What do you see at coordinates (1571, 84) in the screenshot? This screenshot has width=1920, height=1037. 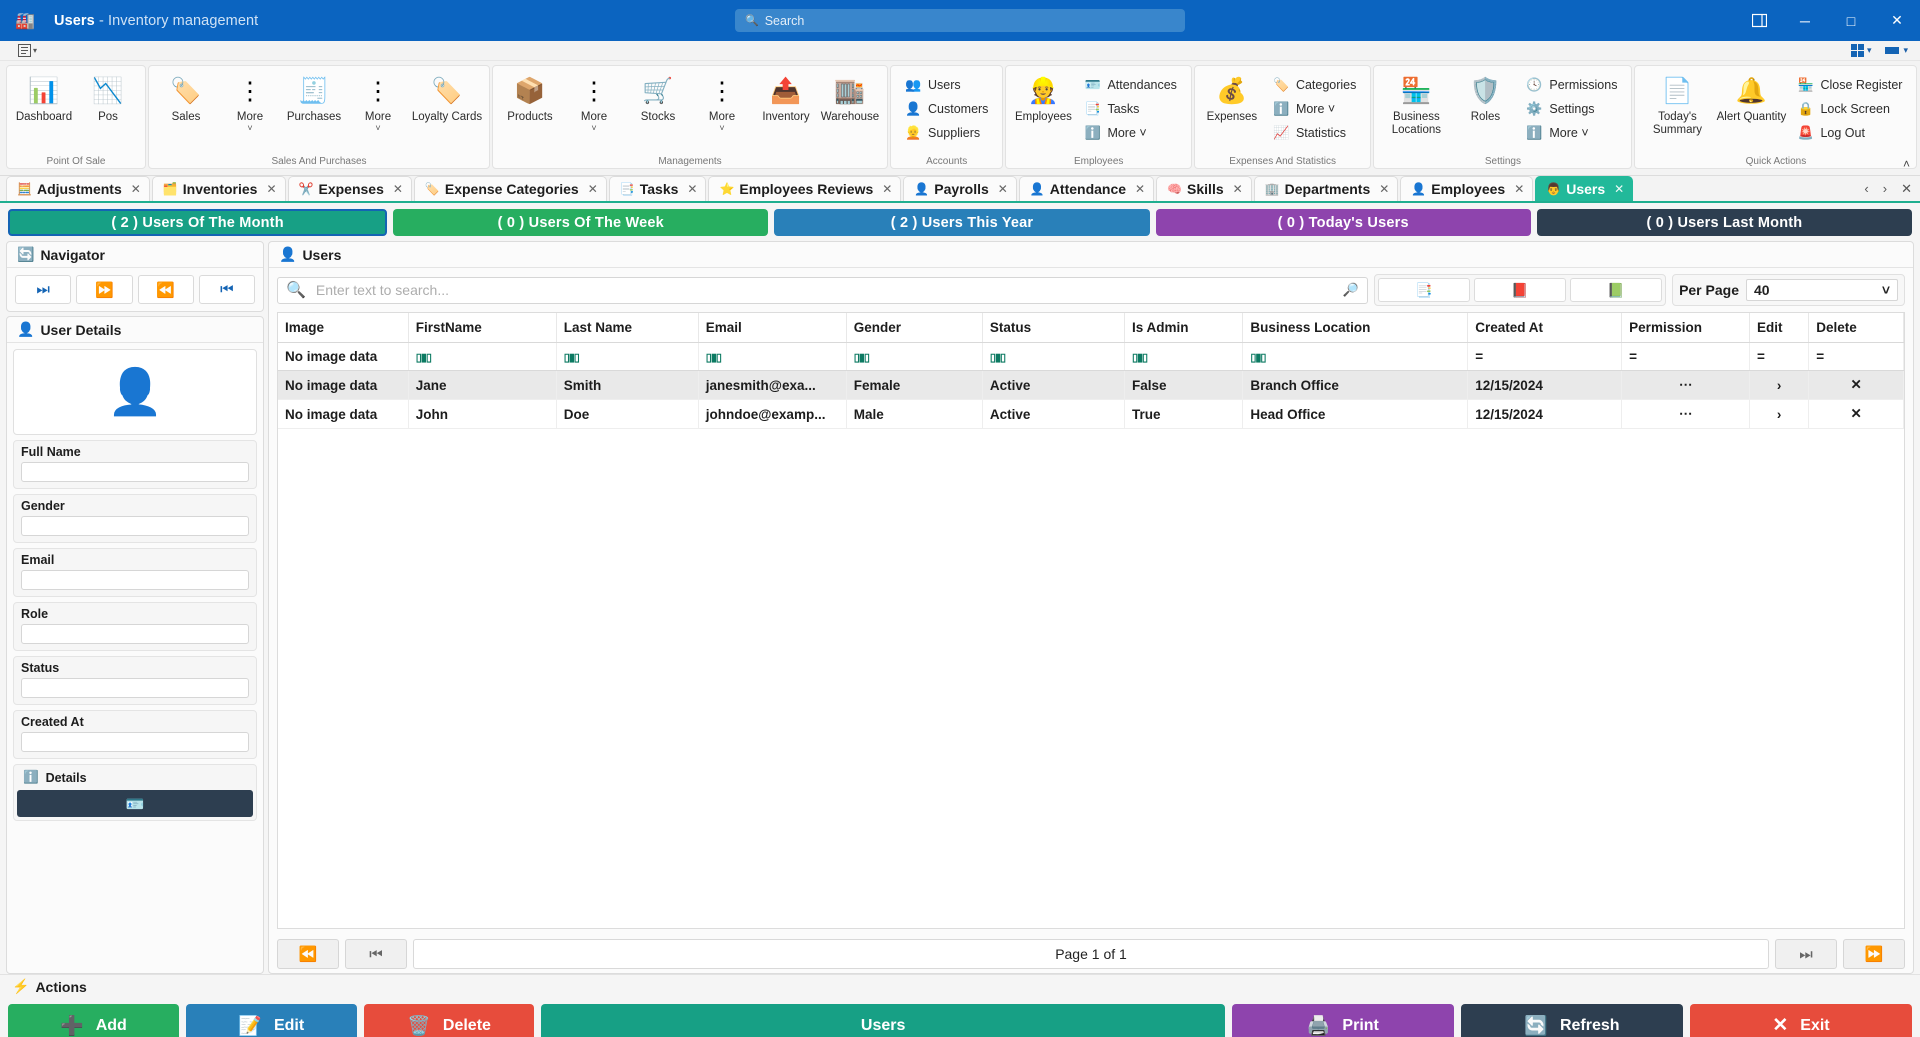 I see `ribbon-item-permissions: 🕓 Permissions` at bounding box center [1571, 84].